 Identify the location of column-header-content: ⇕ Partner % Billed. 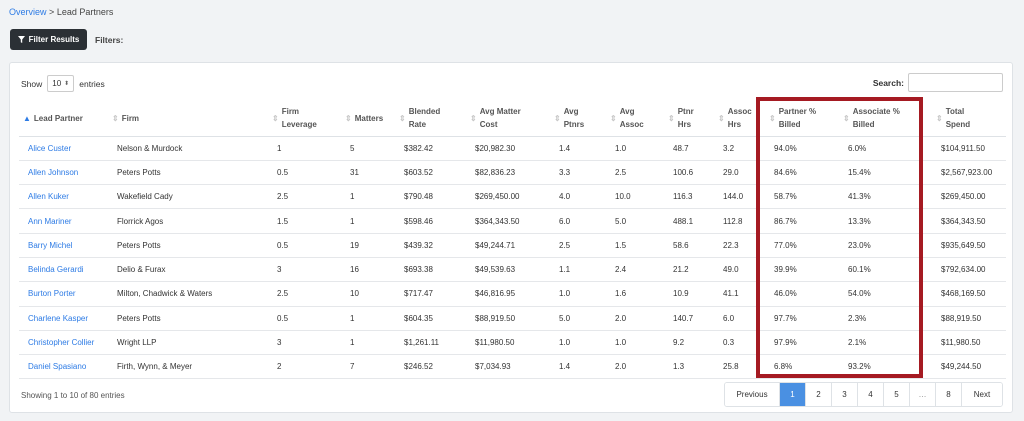
(804, 118).